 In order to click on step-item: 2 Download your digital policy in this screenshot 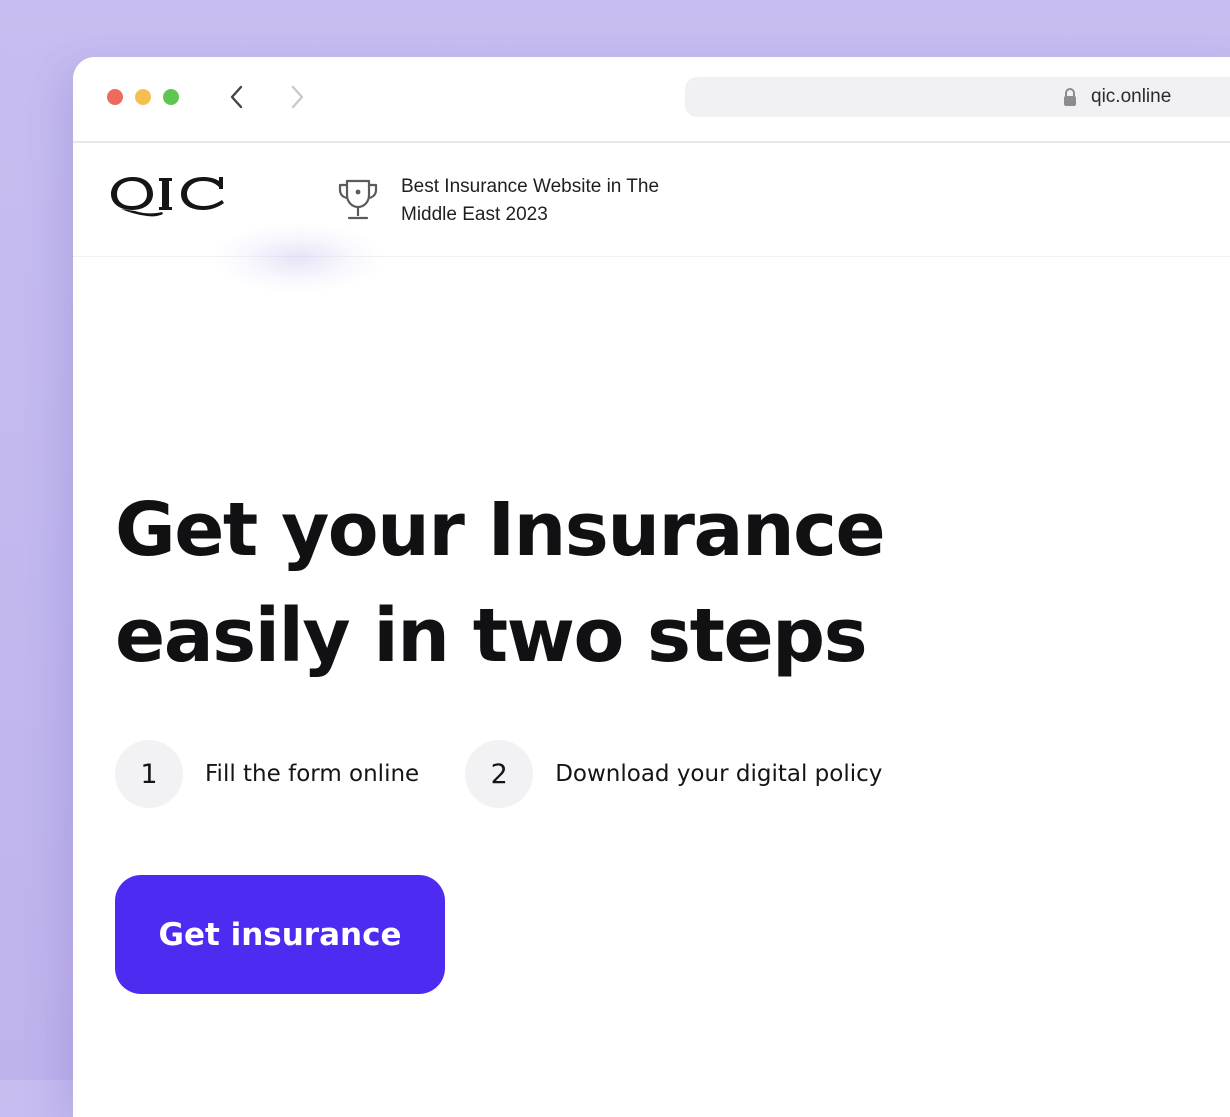, I will do `click(673, 774)`.